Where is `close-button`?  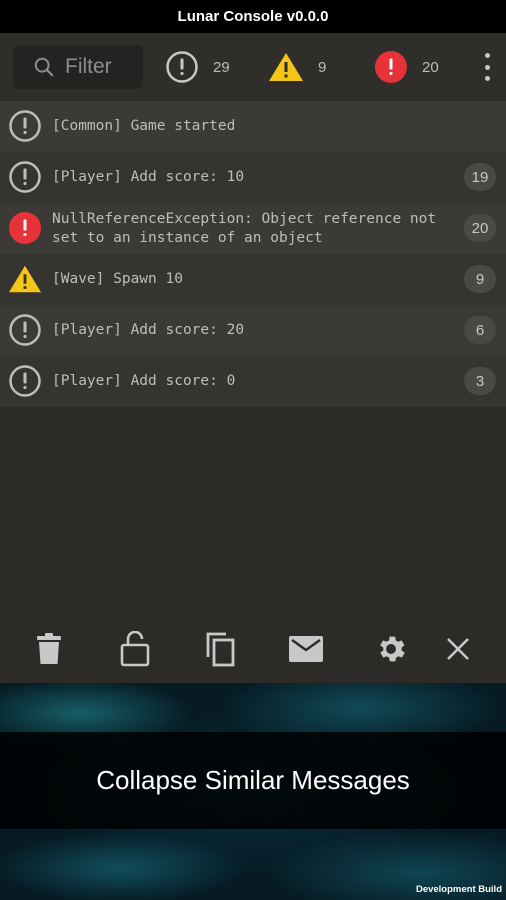
close-button is located at coordinates (458, 649).